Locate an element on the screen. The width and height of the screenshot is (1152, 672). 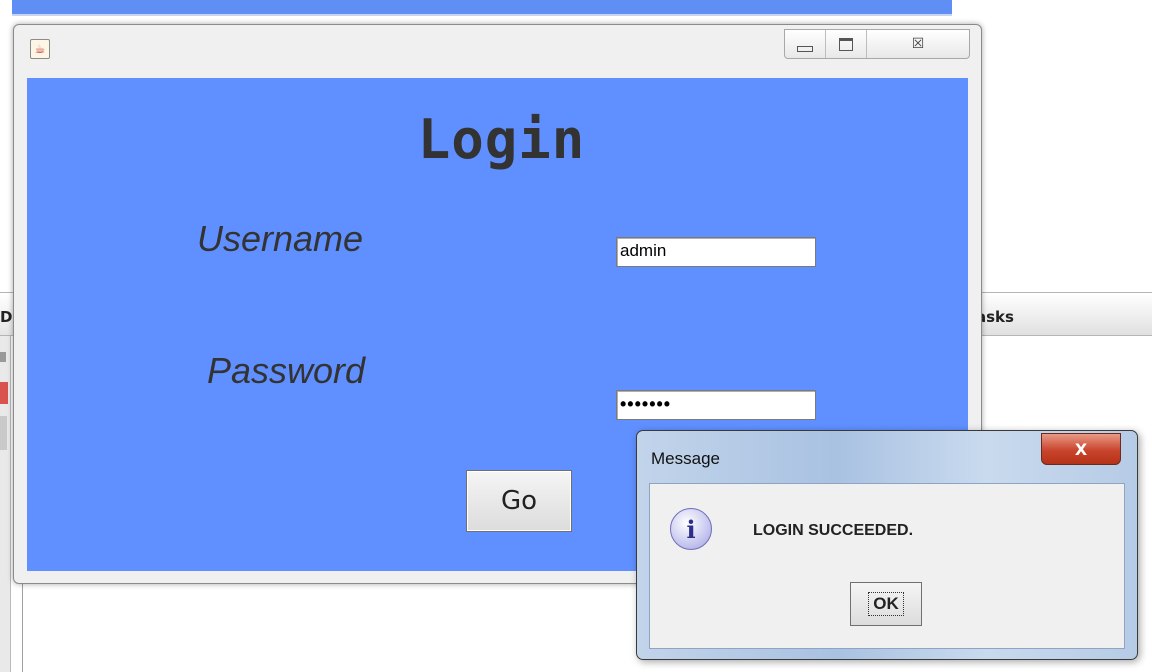
maximize-icon is located at coordinates (846, 44).